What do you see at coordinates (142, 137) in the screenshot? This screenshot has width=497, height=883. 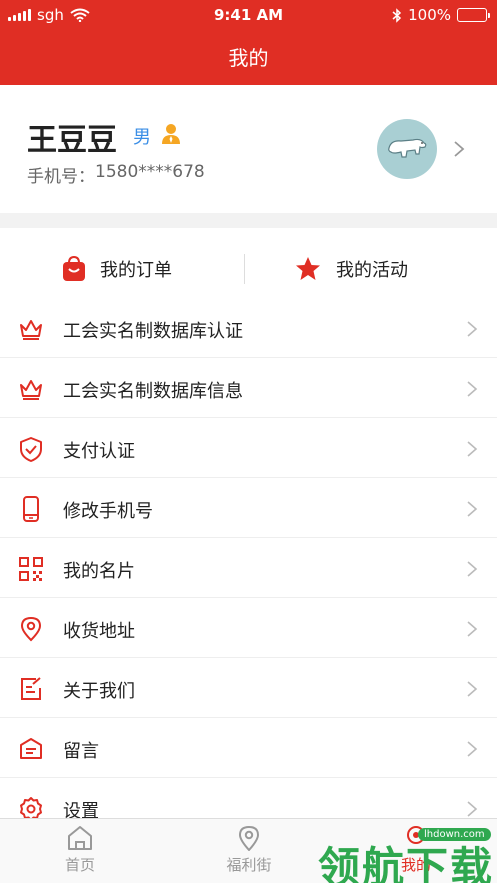 I see `user-gender: 男` at bounding box center [142, 137].